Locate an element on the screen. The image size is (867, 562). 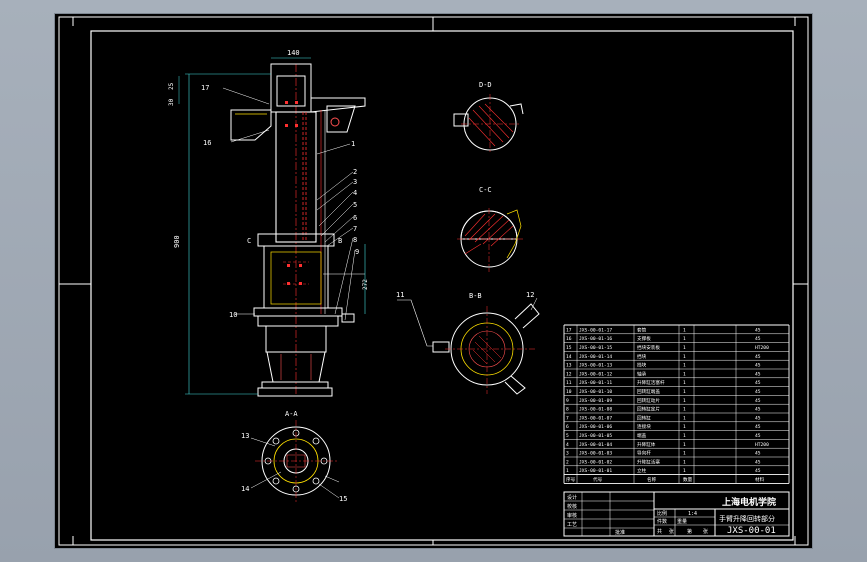
bom-cell-code: JXS-00-01-08 is located at coordinates (595, 410).